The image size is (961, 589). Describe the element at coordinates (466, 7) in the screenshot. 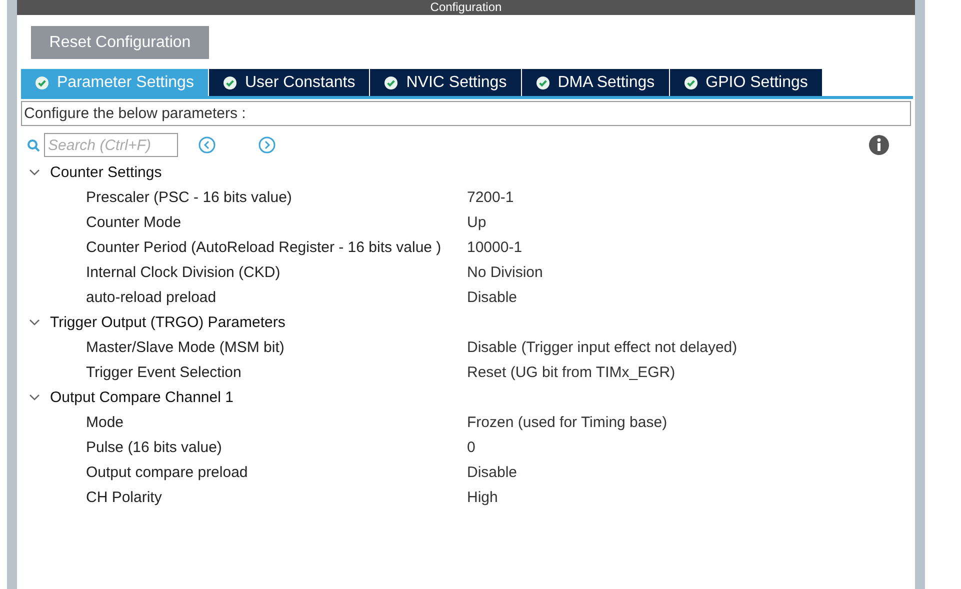

I see `window-title: Configuration` at that location.